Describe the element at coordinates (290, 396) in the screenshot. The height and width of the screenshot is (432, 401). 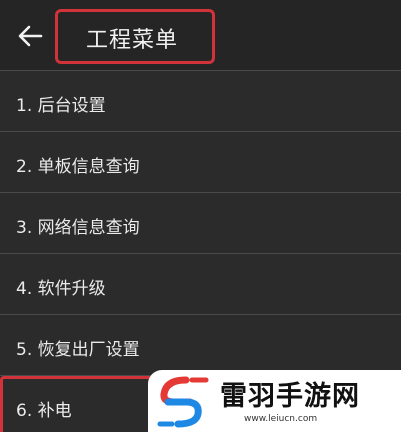
I see `watermark-site-name: 雷羽手游网` at that location.